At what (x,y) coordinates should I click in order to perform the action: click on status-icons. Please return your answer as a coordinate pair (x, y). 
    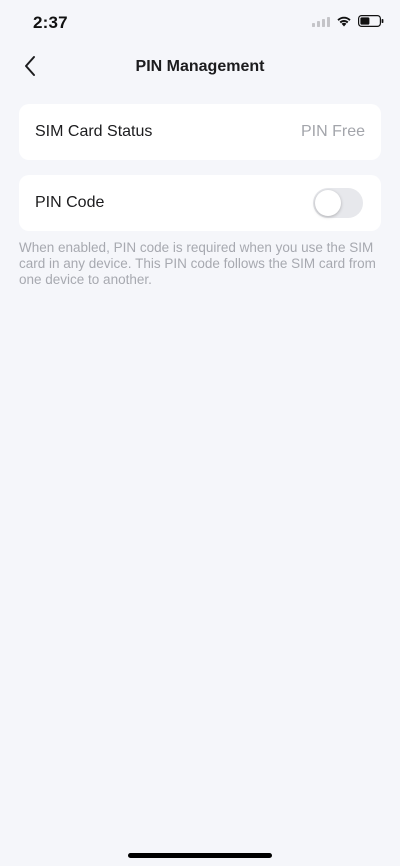
    Looking at the image, I should click on (348, 23).